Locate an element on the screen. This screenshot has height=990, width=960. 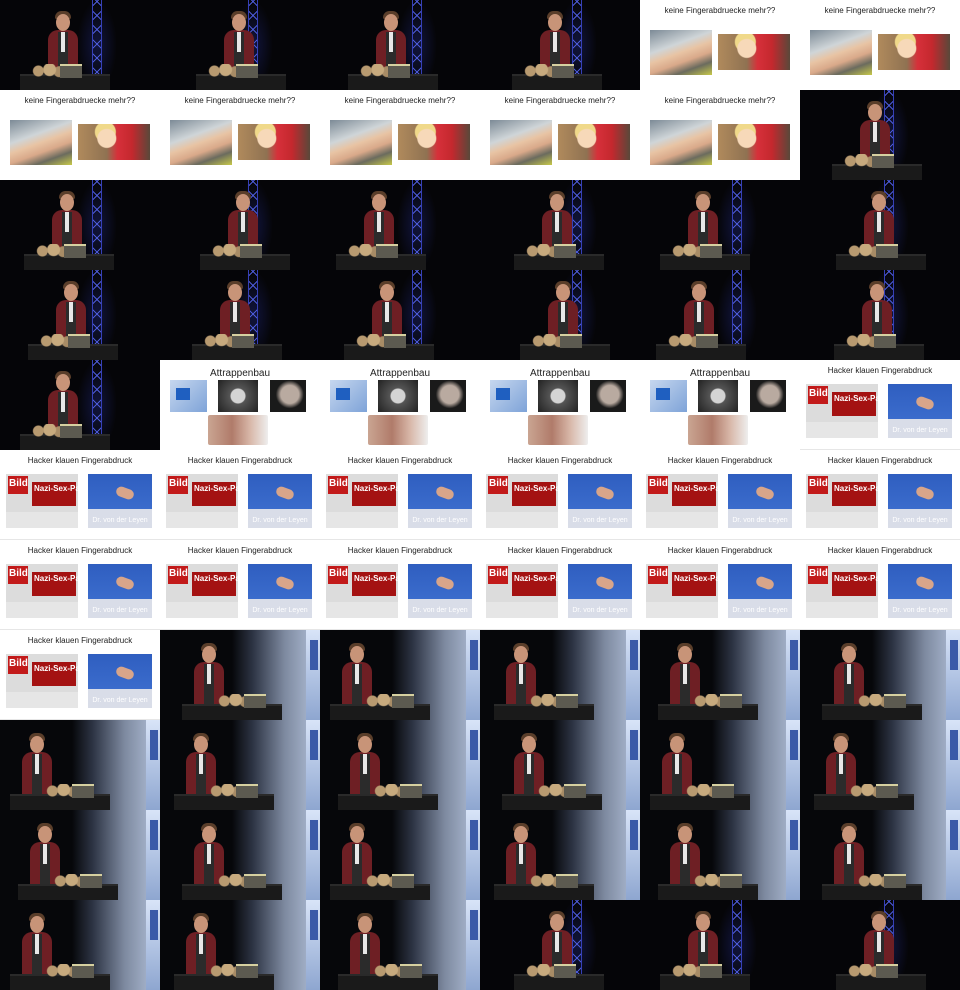
dark-photo is located at coordinates (768, 396).